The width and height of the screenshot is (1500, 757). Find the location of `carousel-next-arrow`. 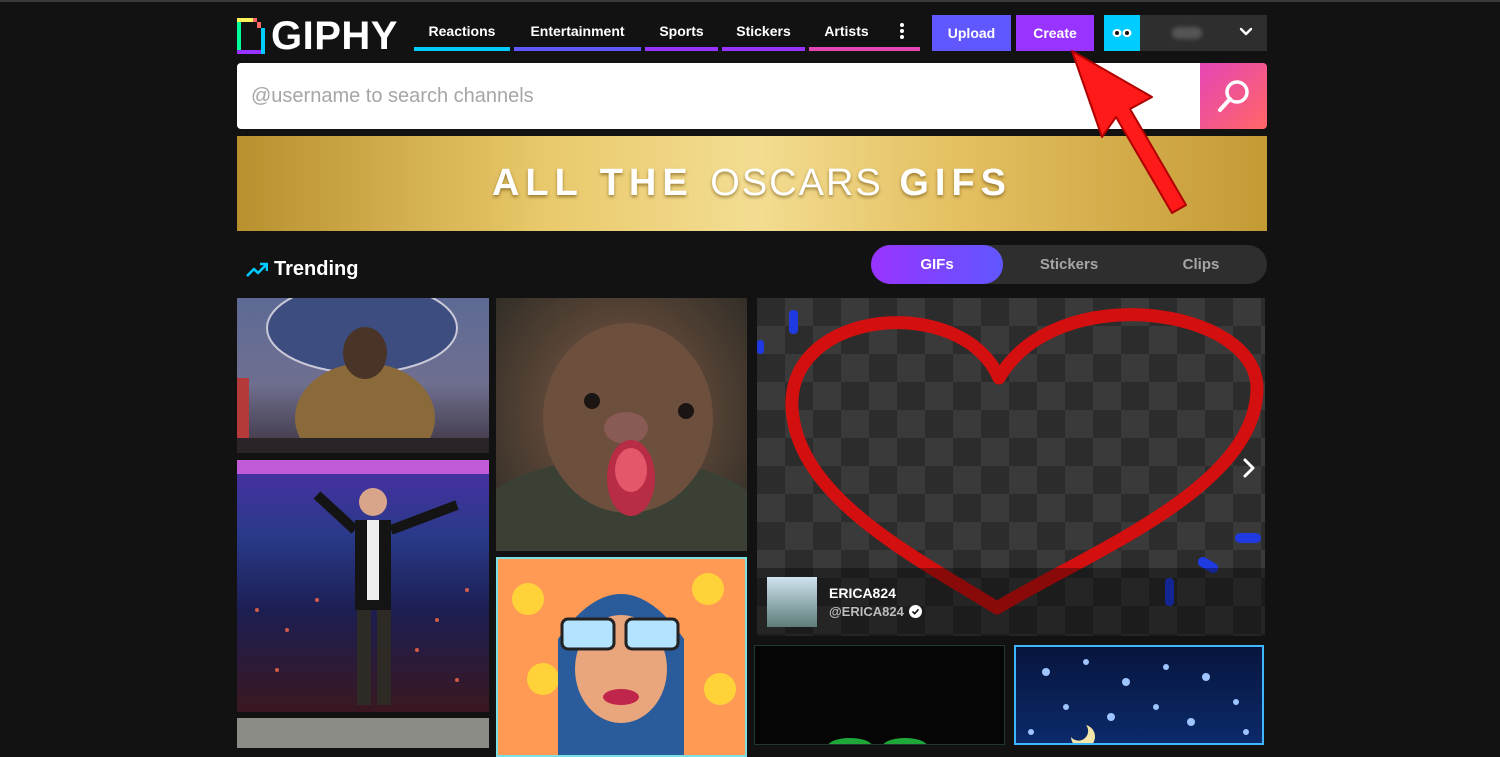

carousel-next-arrow is located at coordinates (1249, 470).